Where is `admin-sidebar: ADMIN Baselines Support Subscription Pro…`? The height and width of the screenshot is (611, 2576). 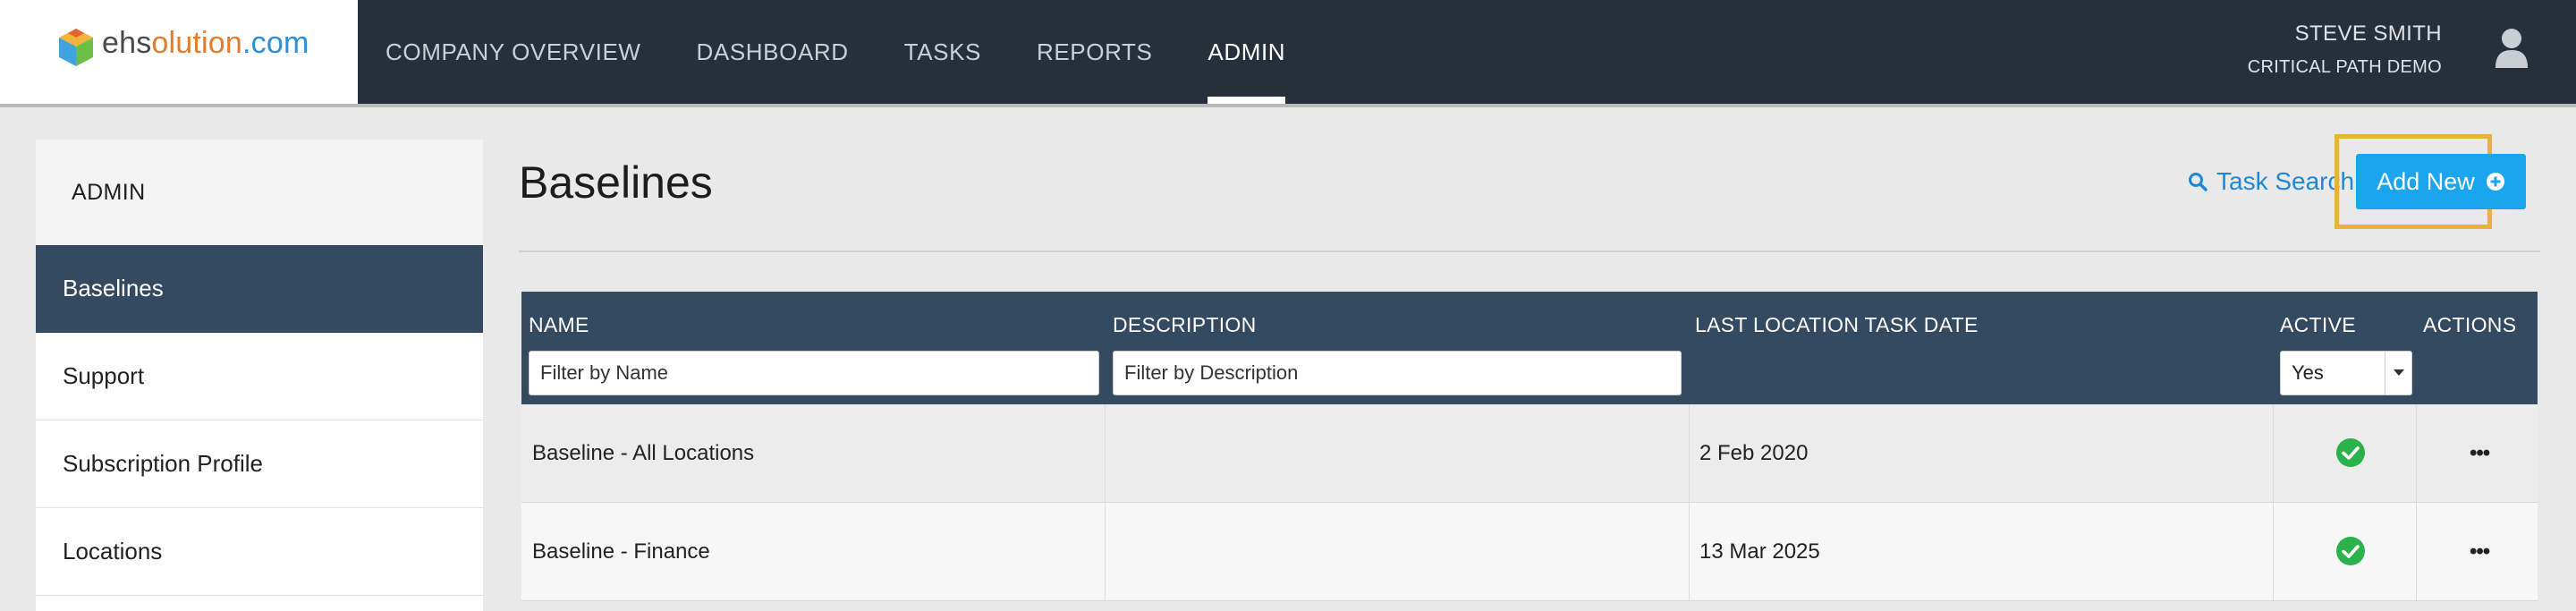 admin-sidebar: ADMIN Baselines Support Subscription Pro… is located at coordinates (259, 375).